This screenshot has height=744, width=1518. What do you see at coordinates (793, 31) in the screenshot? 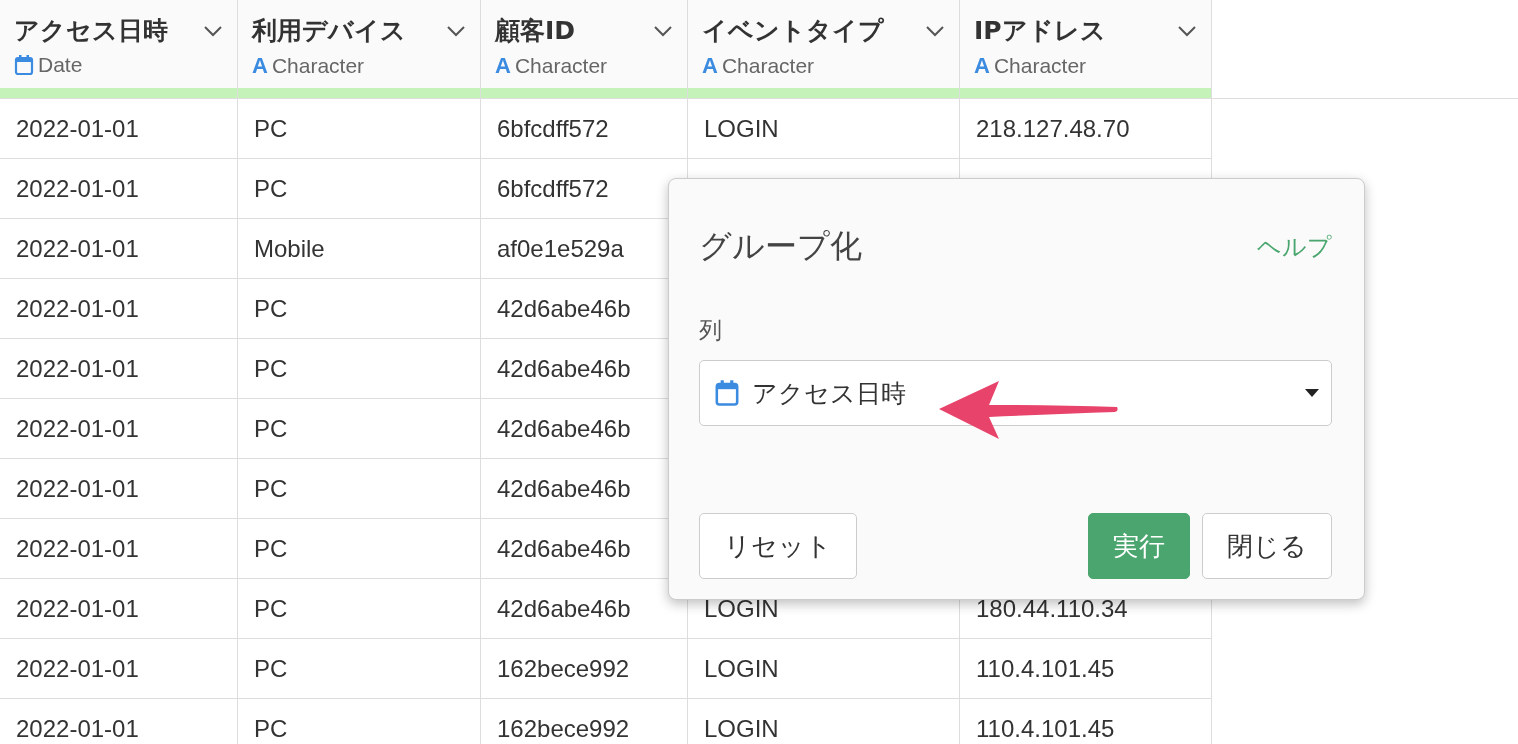
I see `column-title: イベントタイプ` at bounding box center [793, 31].